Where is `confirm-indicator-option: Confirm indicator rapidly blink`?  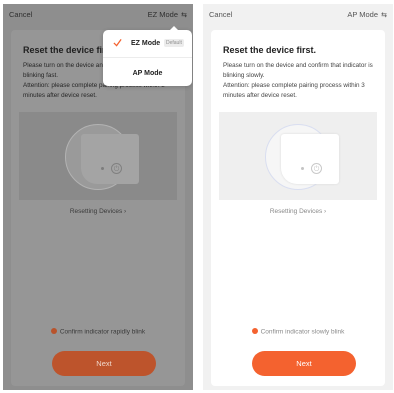 confirm-indicator-option: Confirm indicator rapidly blink is located at coordinates (98, 332).